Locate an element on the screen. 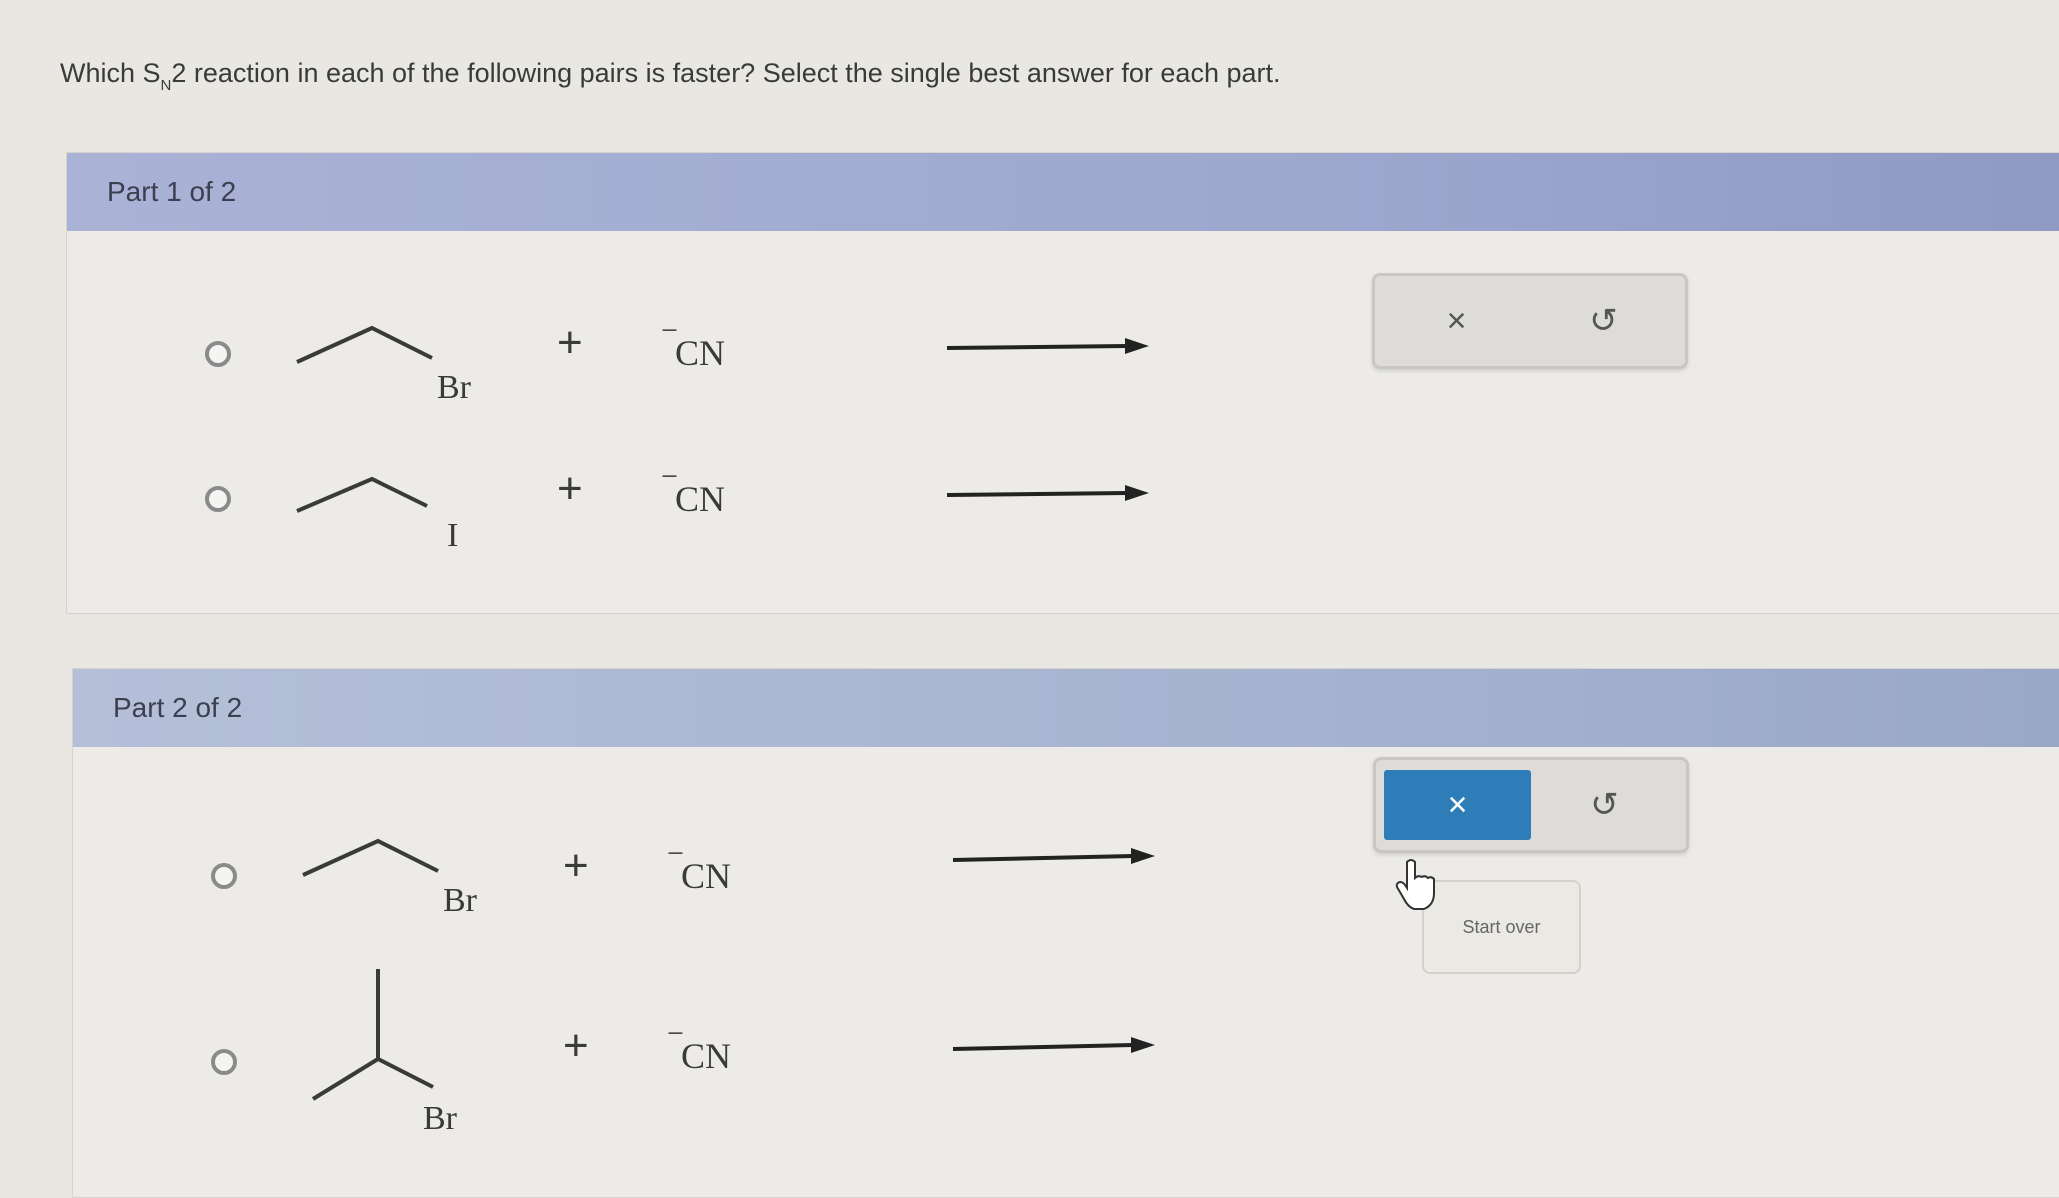  halogen-label: I is located at coordinates (452, 535).